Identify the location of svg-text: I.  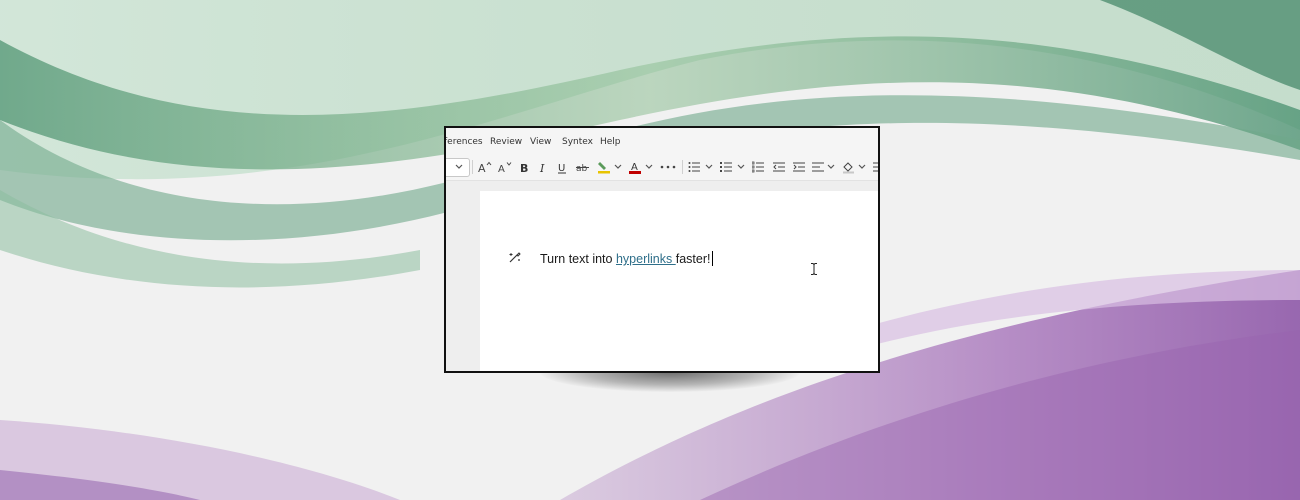
(542, 167).